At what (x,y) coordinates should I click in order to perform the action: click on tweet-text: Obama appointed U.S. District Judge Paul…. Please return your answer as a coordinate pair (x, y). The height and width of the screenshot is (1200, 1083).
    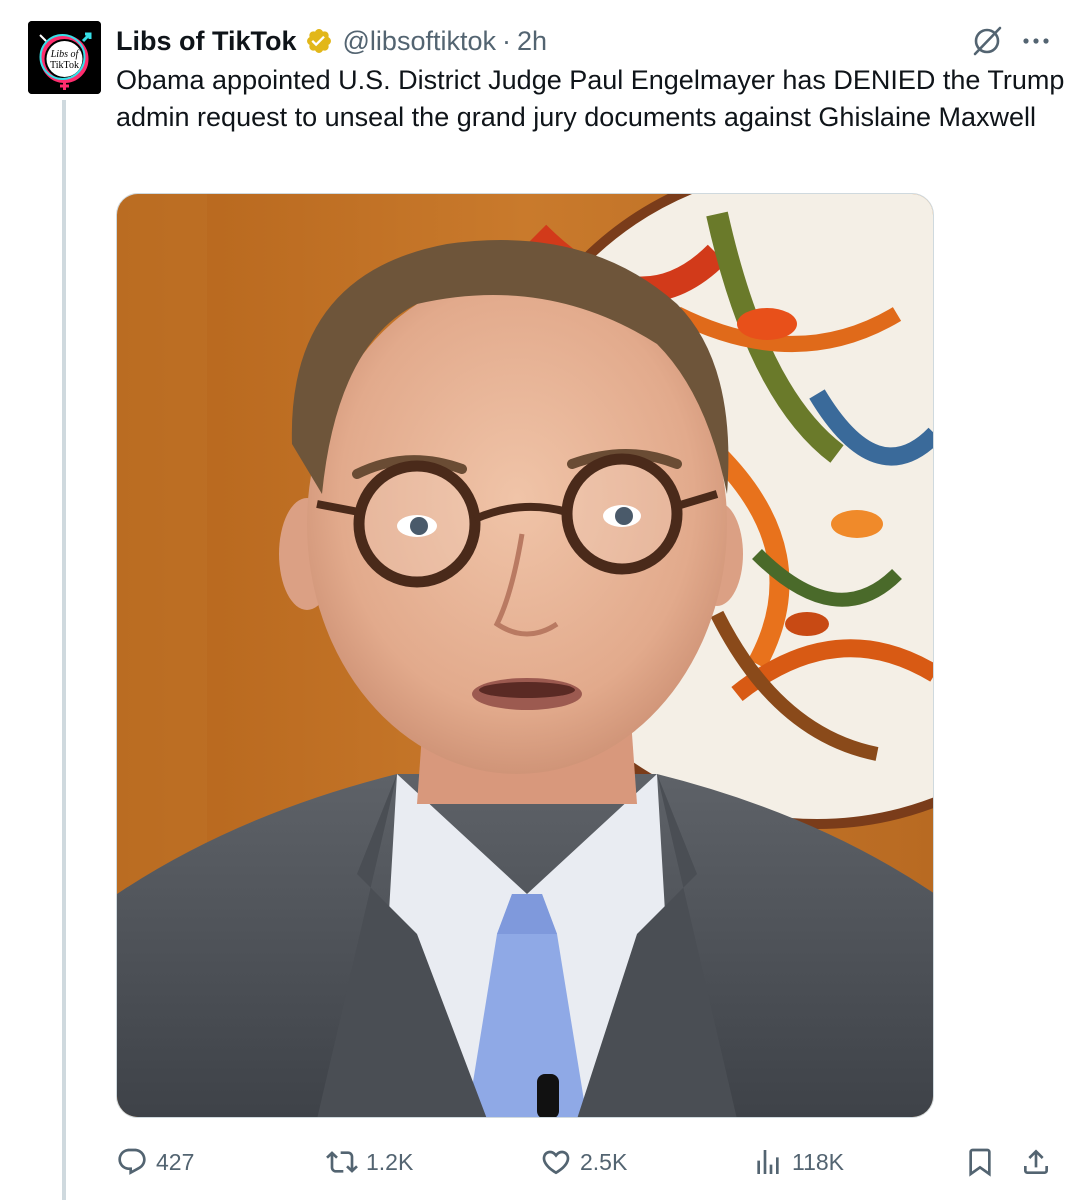
    Looking at the image, I should click on (590, 98).